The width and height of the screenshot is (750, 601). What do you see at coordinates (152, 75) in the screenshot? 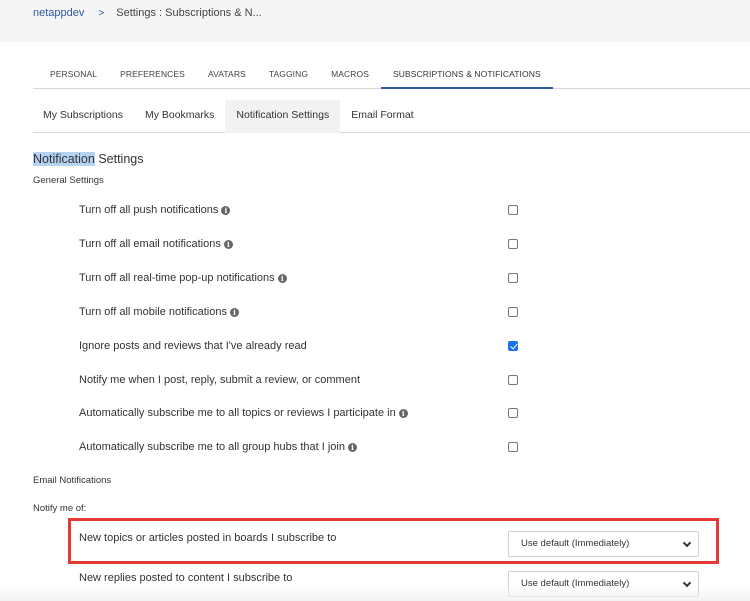
I see `tab-preferences: PREFERENCES` at bounding box center [152, 75].